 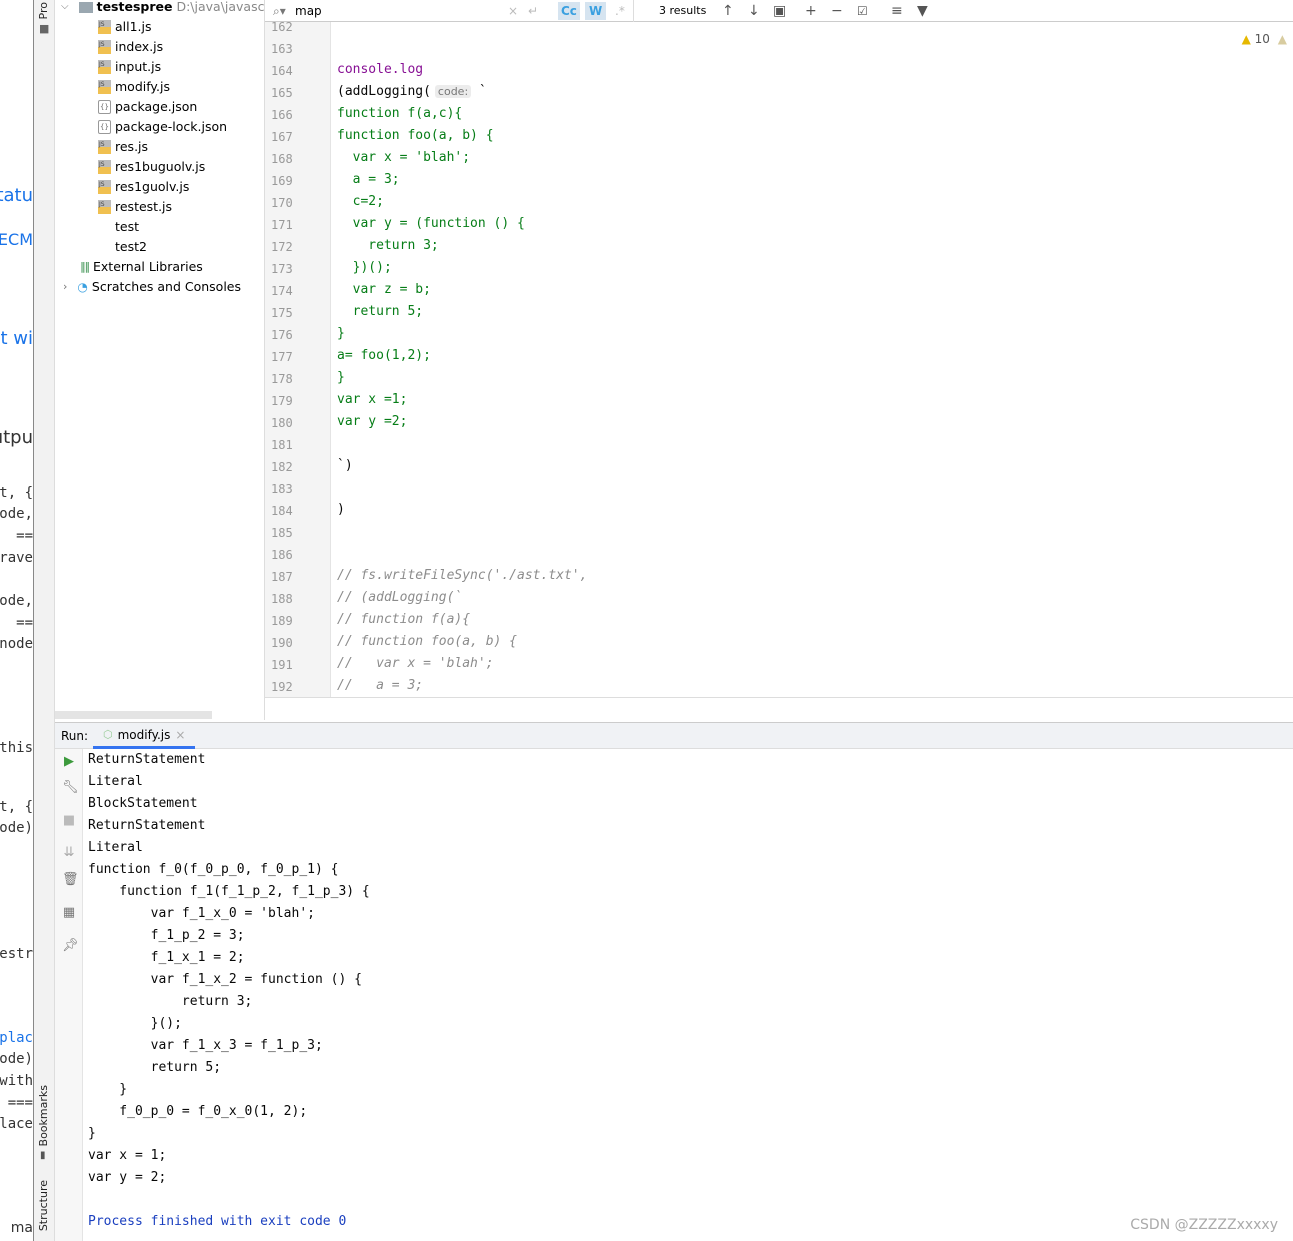 I want to click on tree-root: ⌵ testespree D:\java\javascript, so click(x=173, y=8).